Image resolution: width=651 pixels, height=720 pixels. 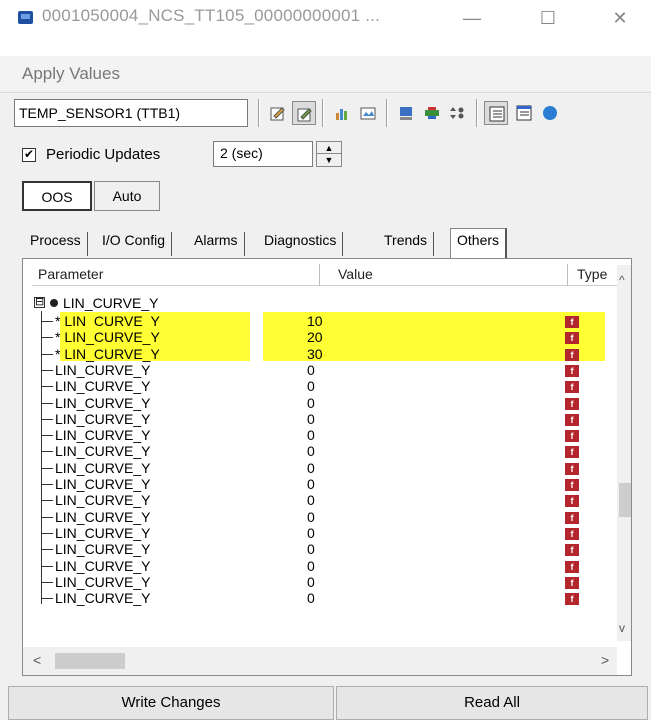 I want to click on sort-icon, so click(x=458, y=113).